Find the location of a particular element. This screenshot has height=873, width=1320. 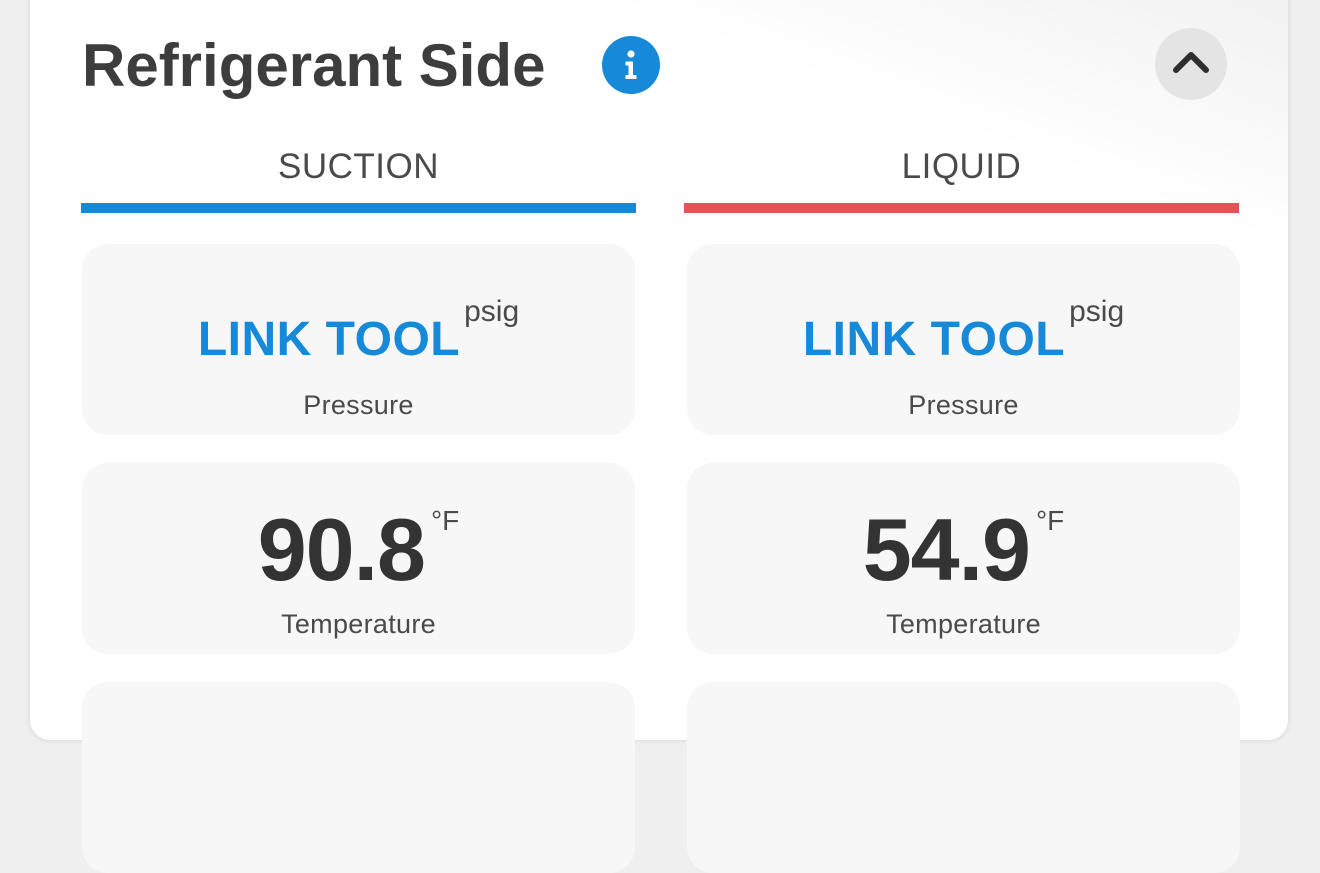

suction-pressure-label: Pressure is located at coordinates (358, 405).